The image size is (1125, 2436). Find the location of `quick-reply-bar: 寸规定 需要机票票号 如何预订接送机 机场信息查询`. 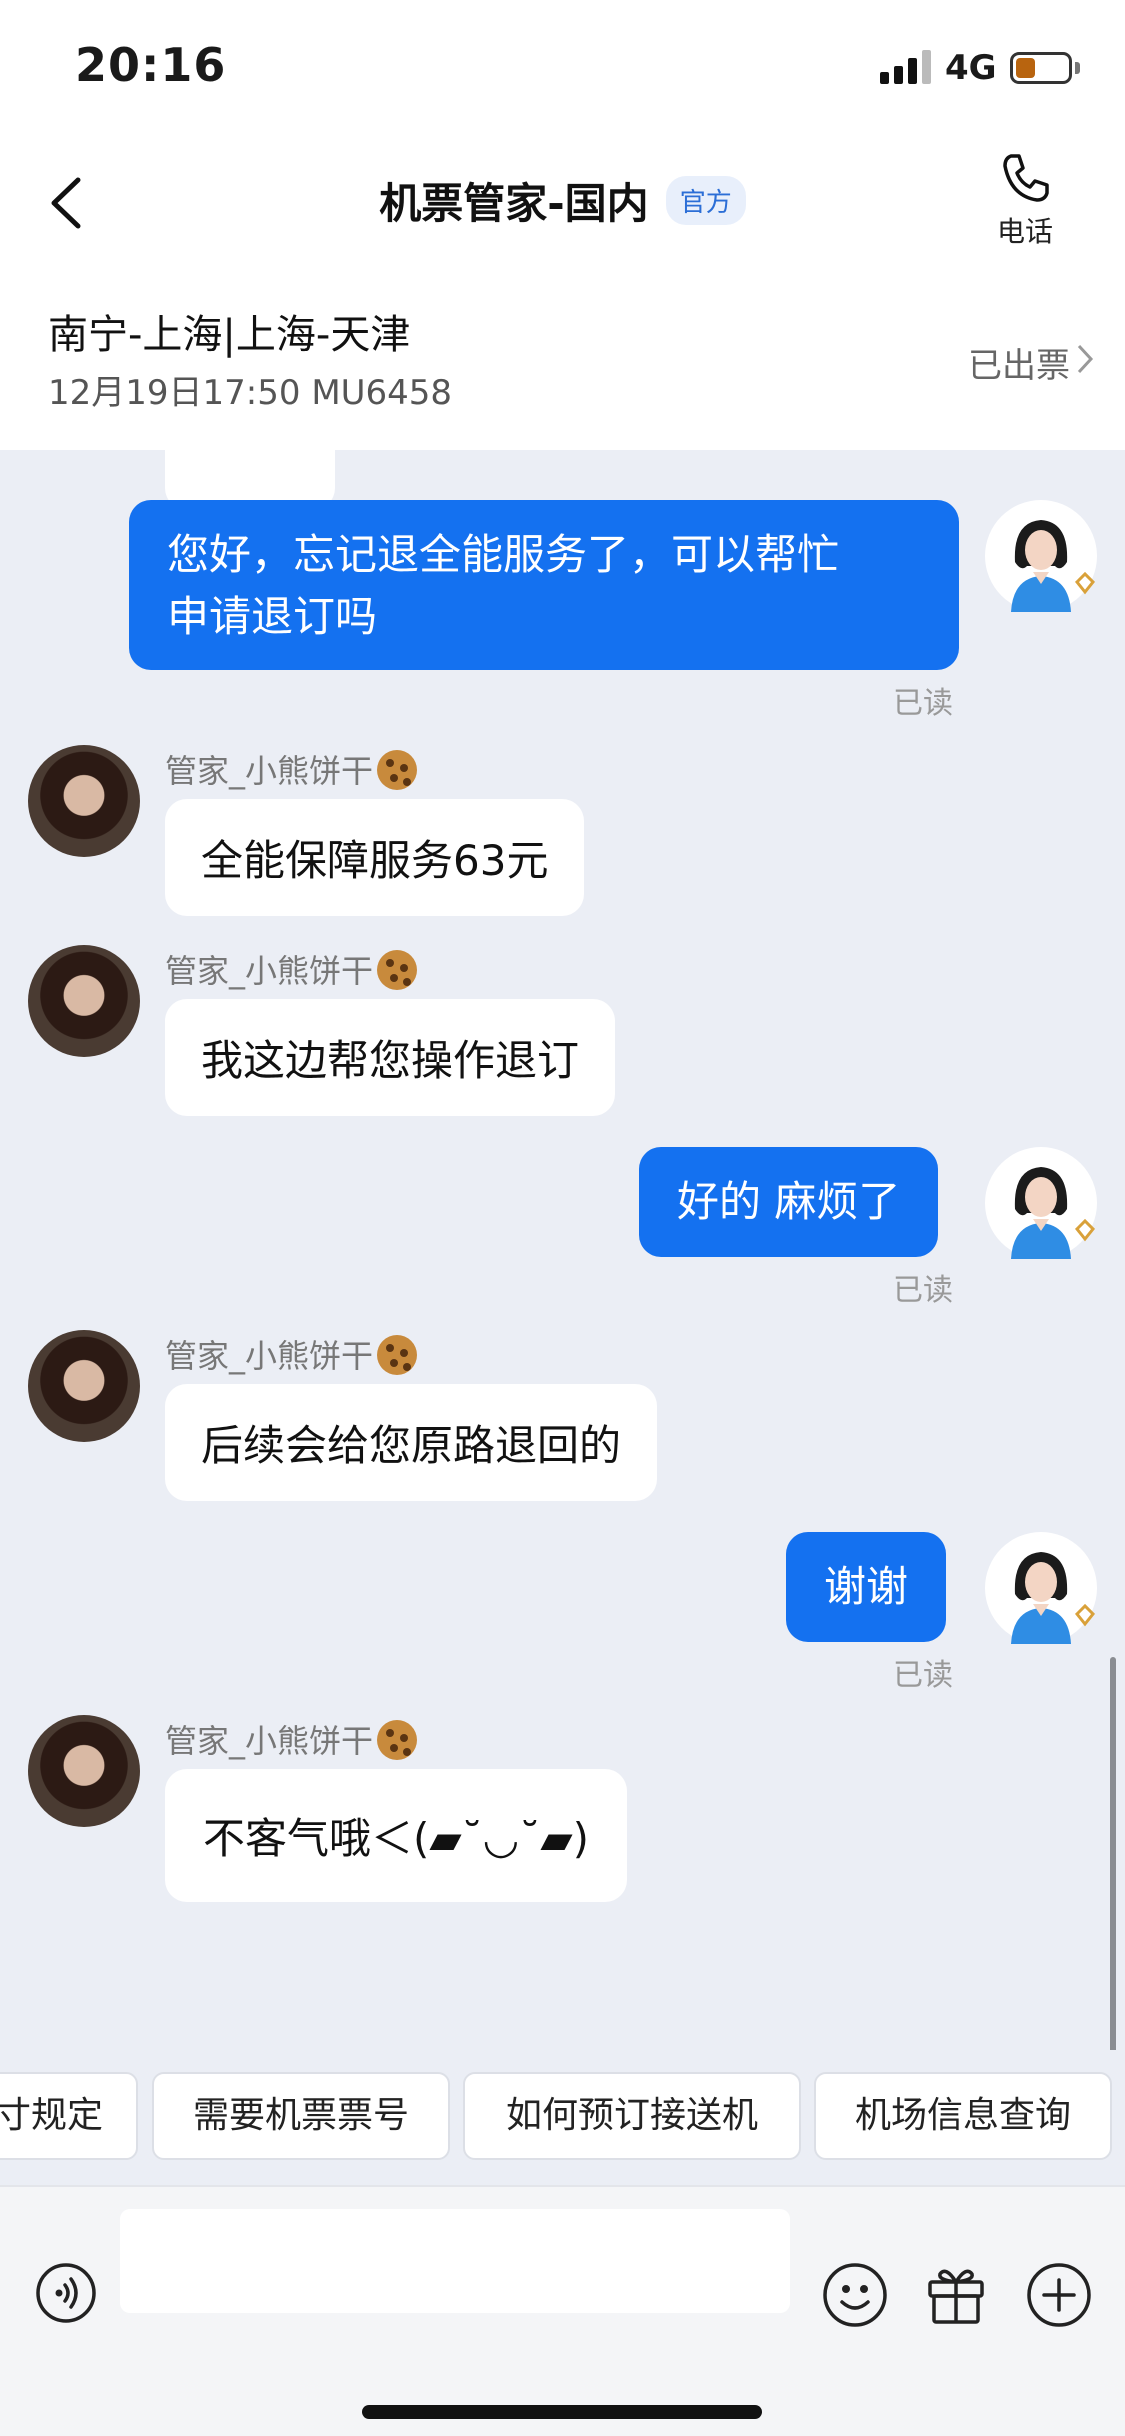

quick-reply-bar: 寸规定 需要机票票号 如何预订接送机 机场信息查询 is located at coordinates (562, 2117).